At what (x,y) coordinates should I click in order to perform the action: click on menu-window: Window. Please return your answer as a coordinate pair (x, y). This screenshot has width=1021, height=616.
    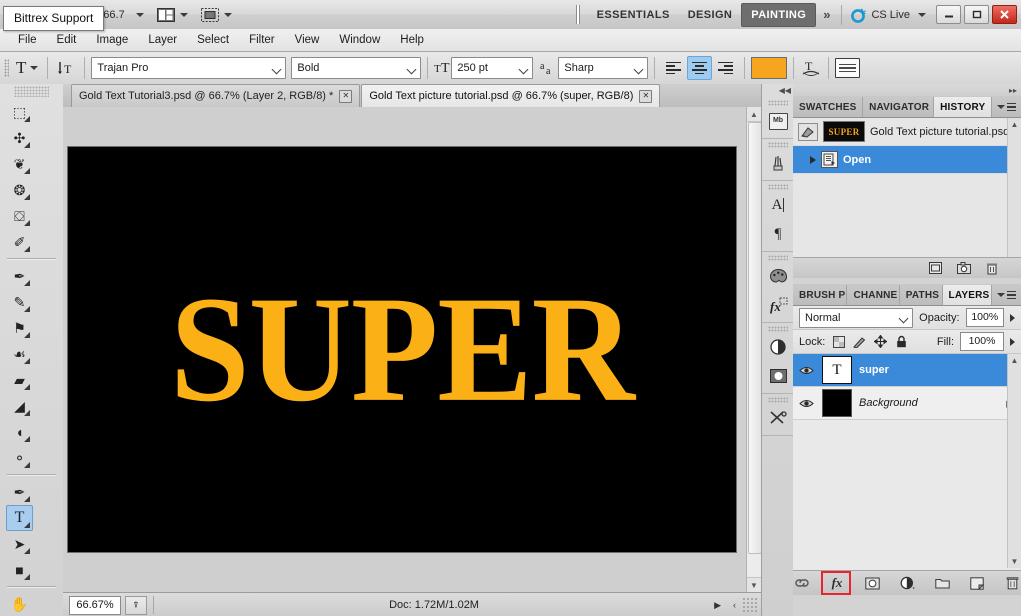
    Looking at the image, I should click on (359, 40).